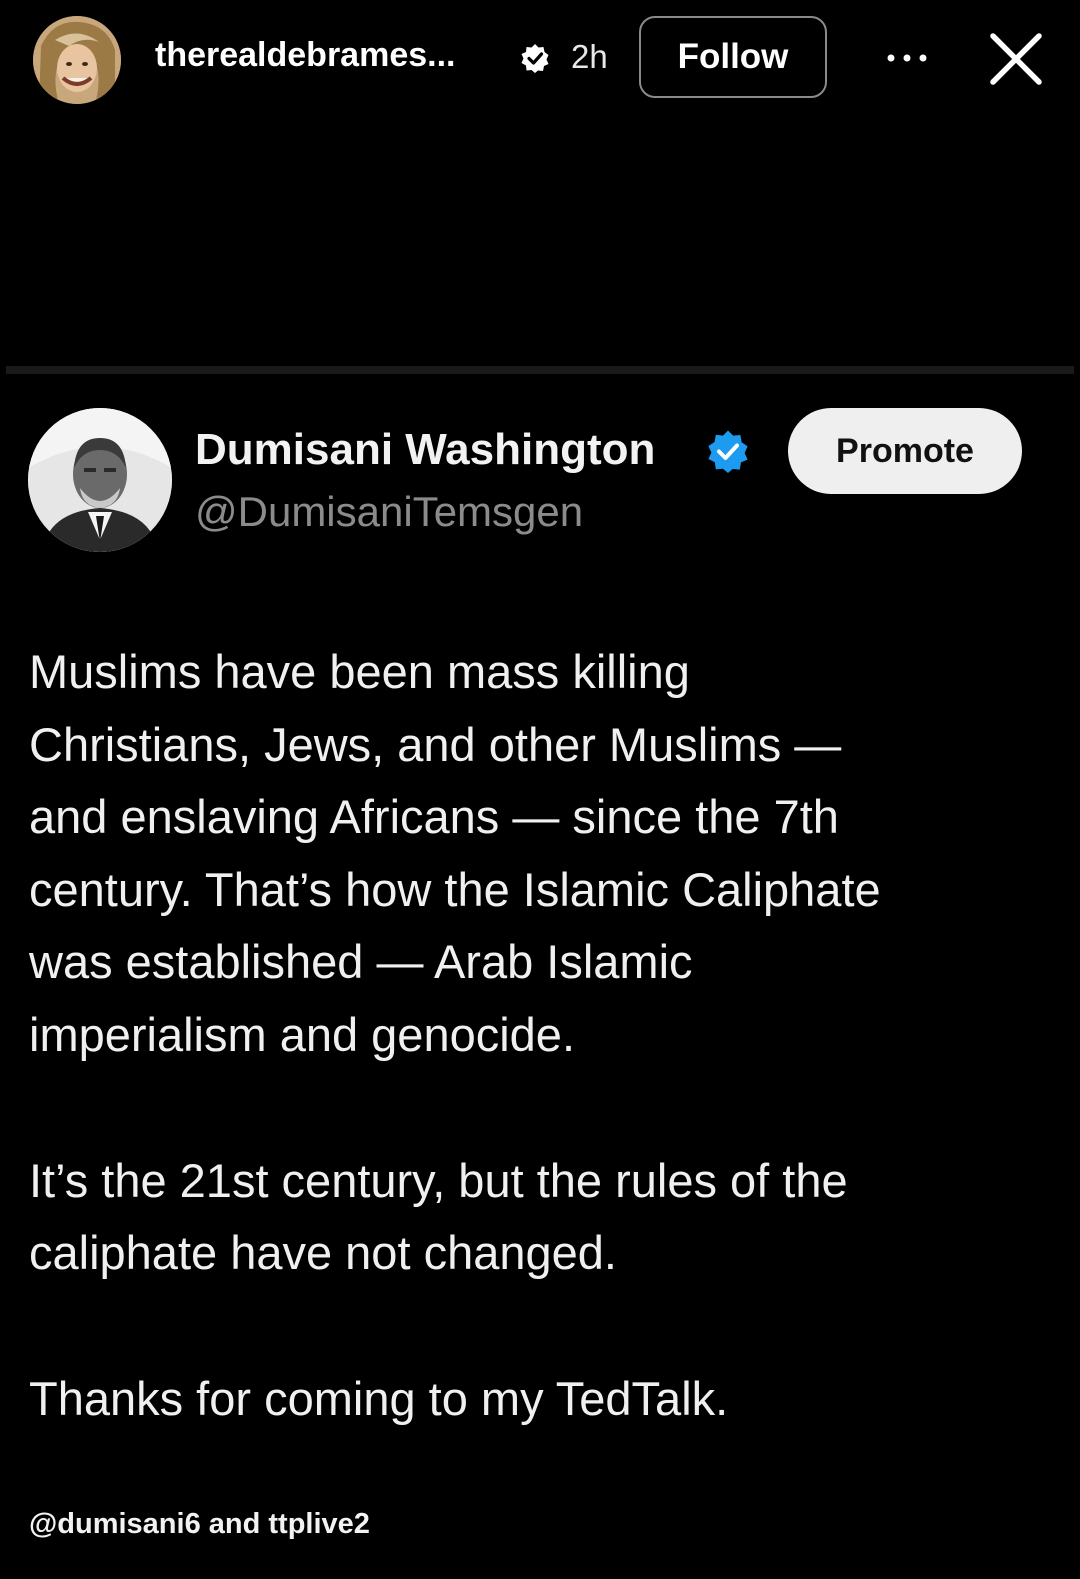 This screenshot has height=1579, width=1080. Describe the element at coordinates (1016, 59) in the screenshot. I see `close-icon` at that location.